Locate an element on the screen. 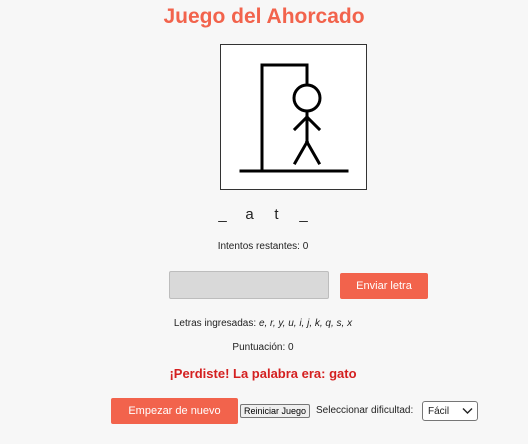 This screenshot has height=444, width=528. hangman-head is located at coordinates (307, 98).